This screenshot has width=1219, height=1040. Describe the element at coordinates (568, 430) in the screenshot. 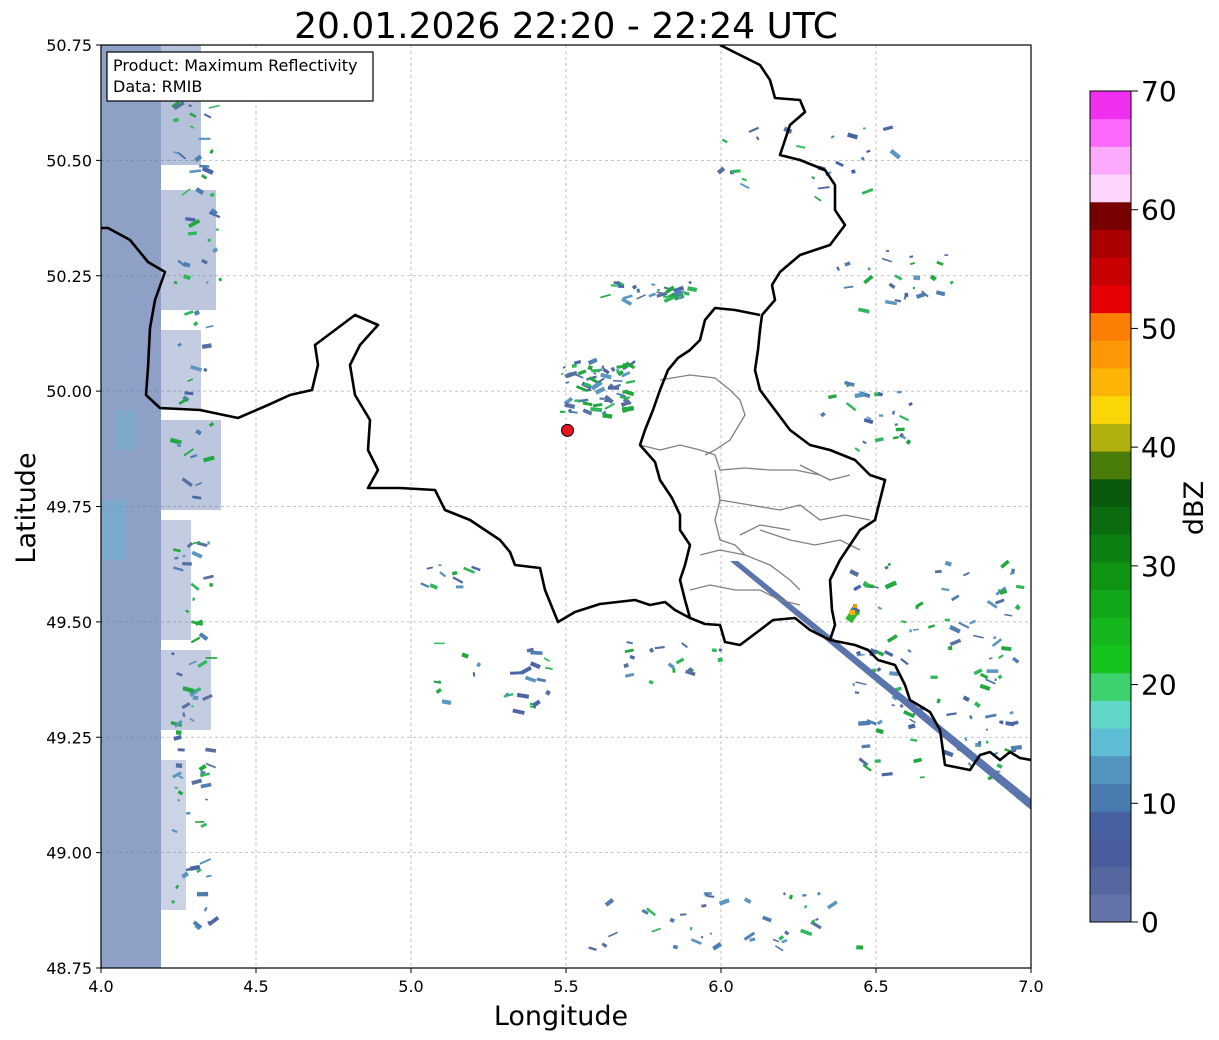

I see `radar-site-marker` at that location.